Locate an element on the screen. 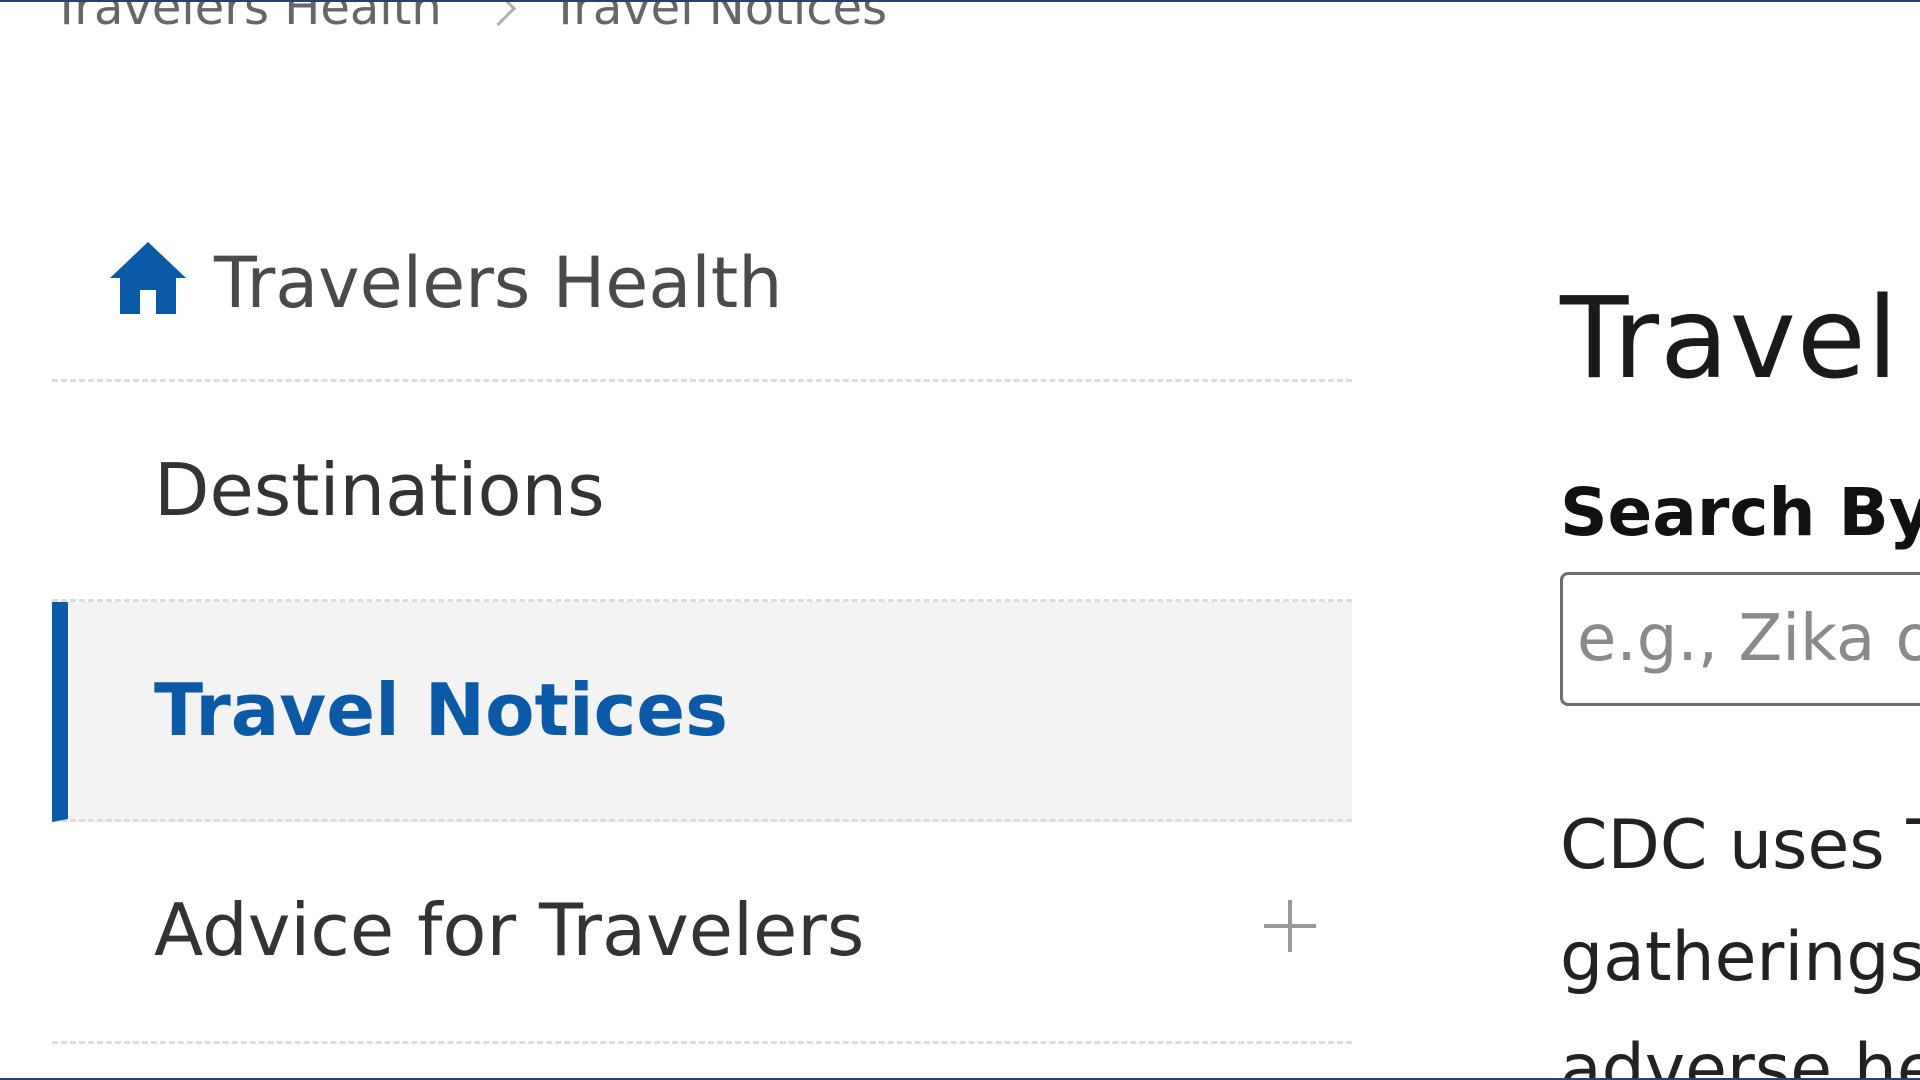 Image resolution: width=1920 pixels, height=1080 pixels. sidenav-home-link: Travelers Health is located at coordinates (702, 301).